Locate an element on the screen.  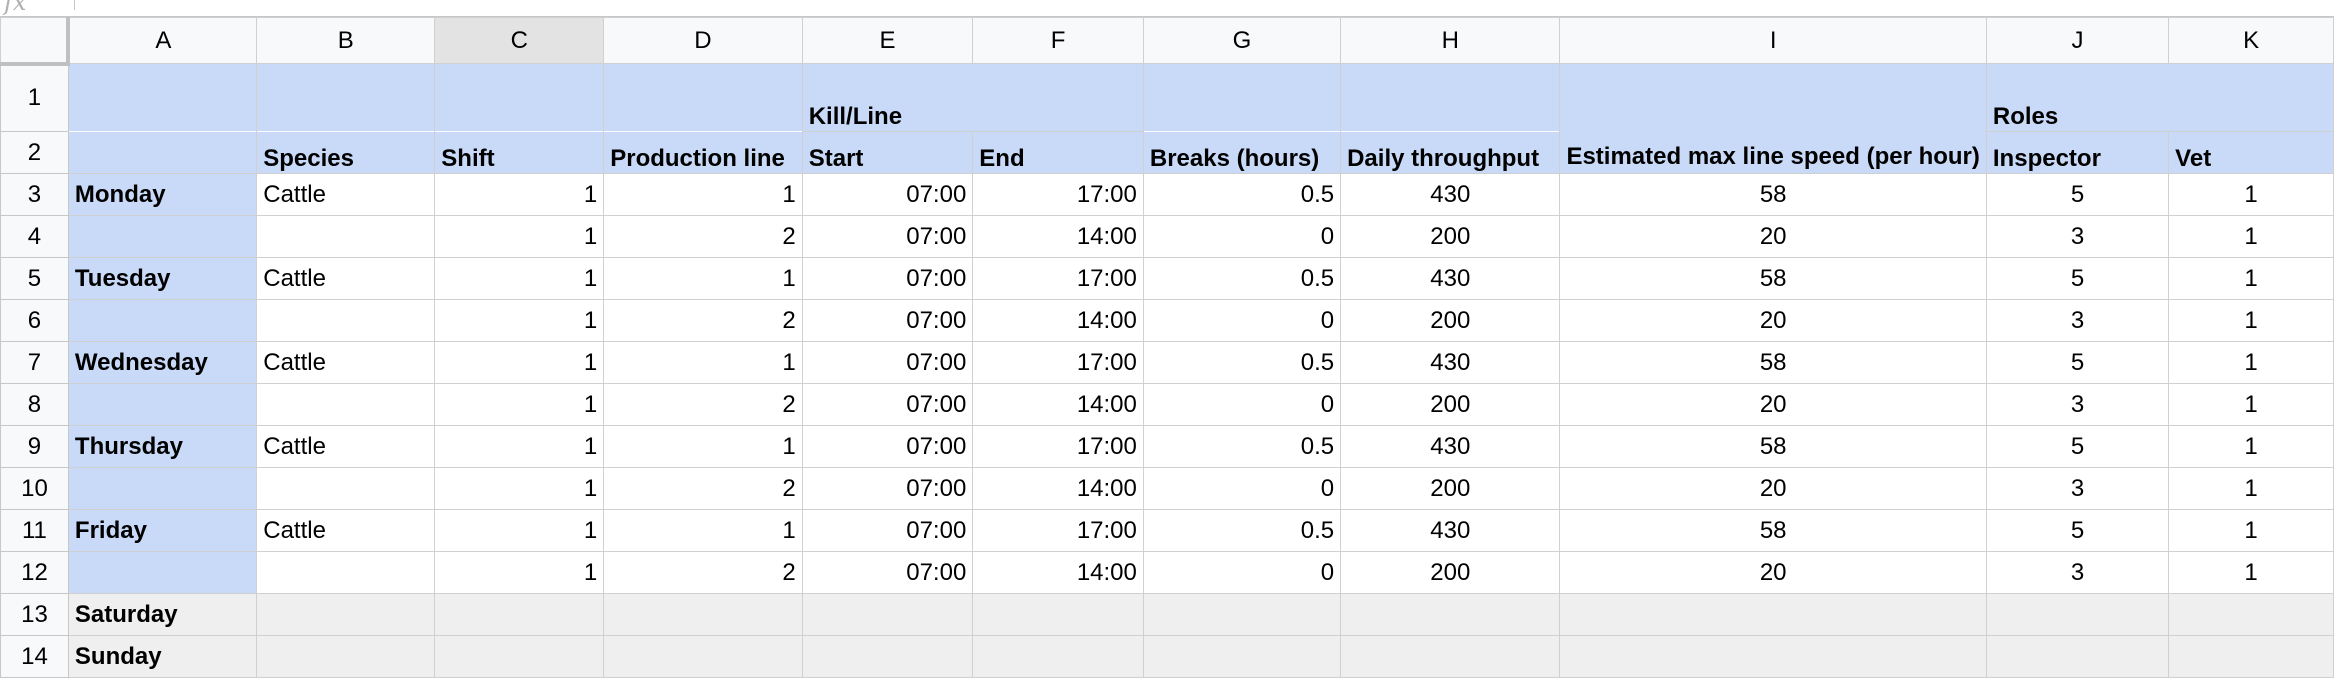
daily-throughput-cell: 200 is located at coordinates (1450, 572).